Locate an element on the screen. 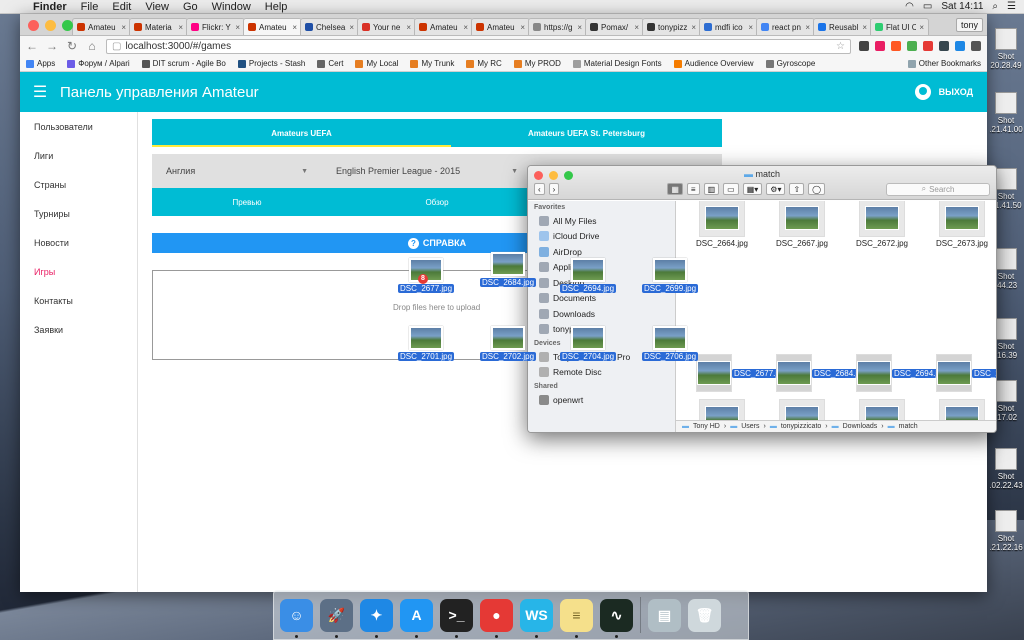 The height and width of the screenshot is (640, 1024). bookmark-item: Gyroscope is located at coordinates (790, 63).